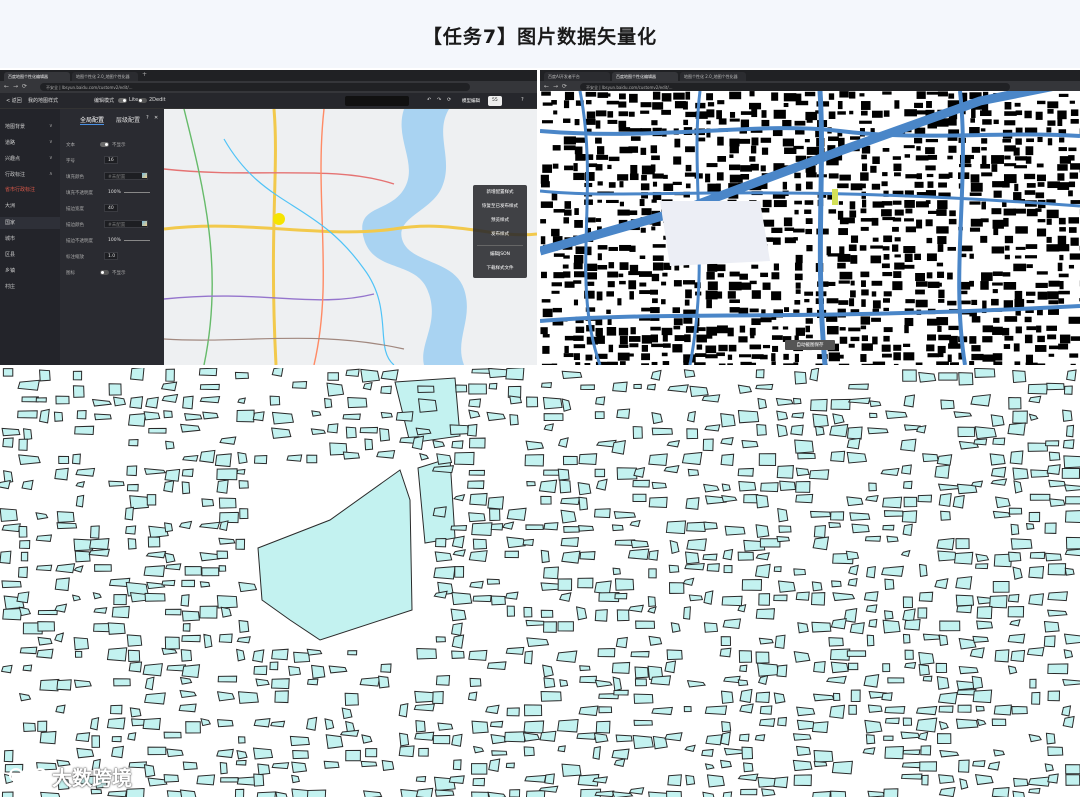 Image resolution: width=1080 pixels, height=797 pixels. I want to click on layer-item: 行政标注, so click(15, 174).